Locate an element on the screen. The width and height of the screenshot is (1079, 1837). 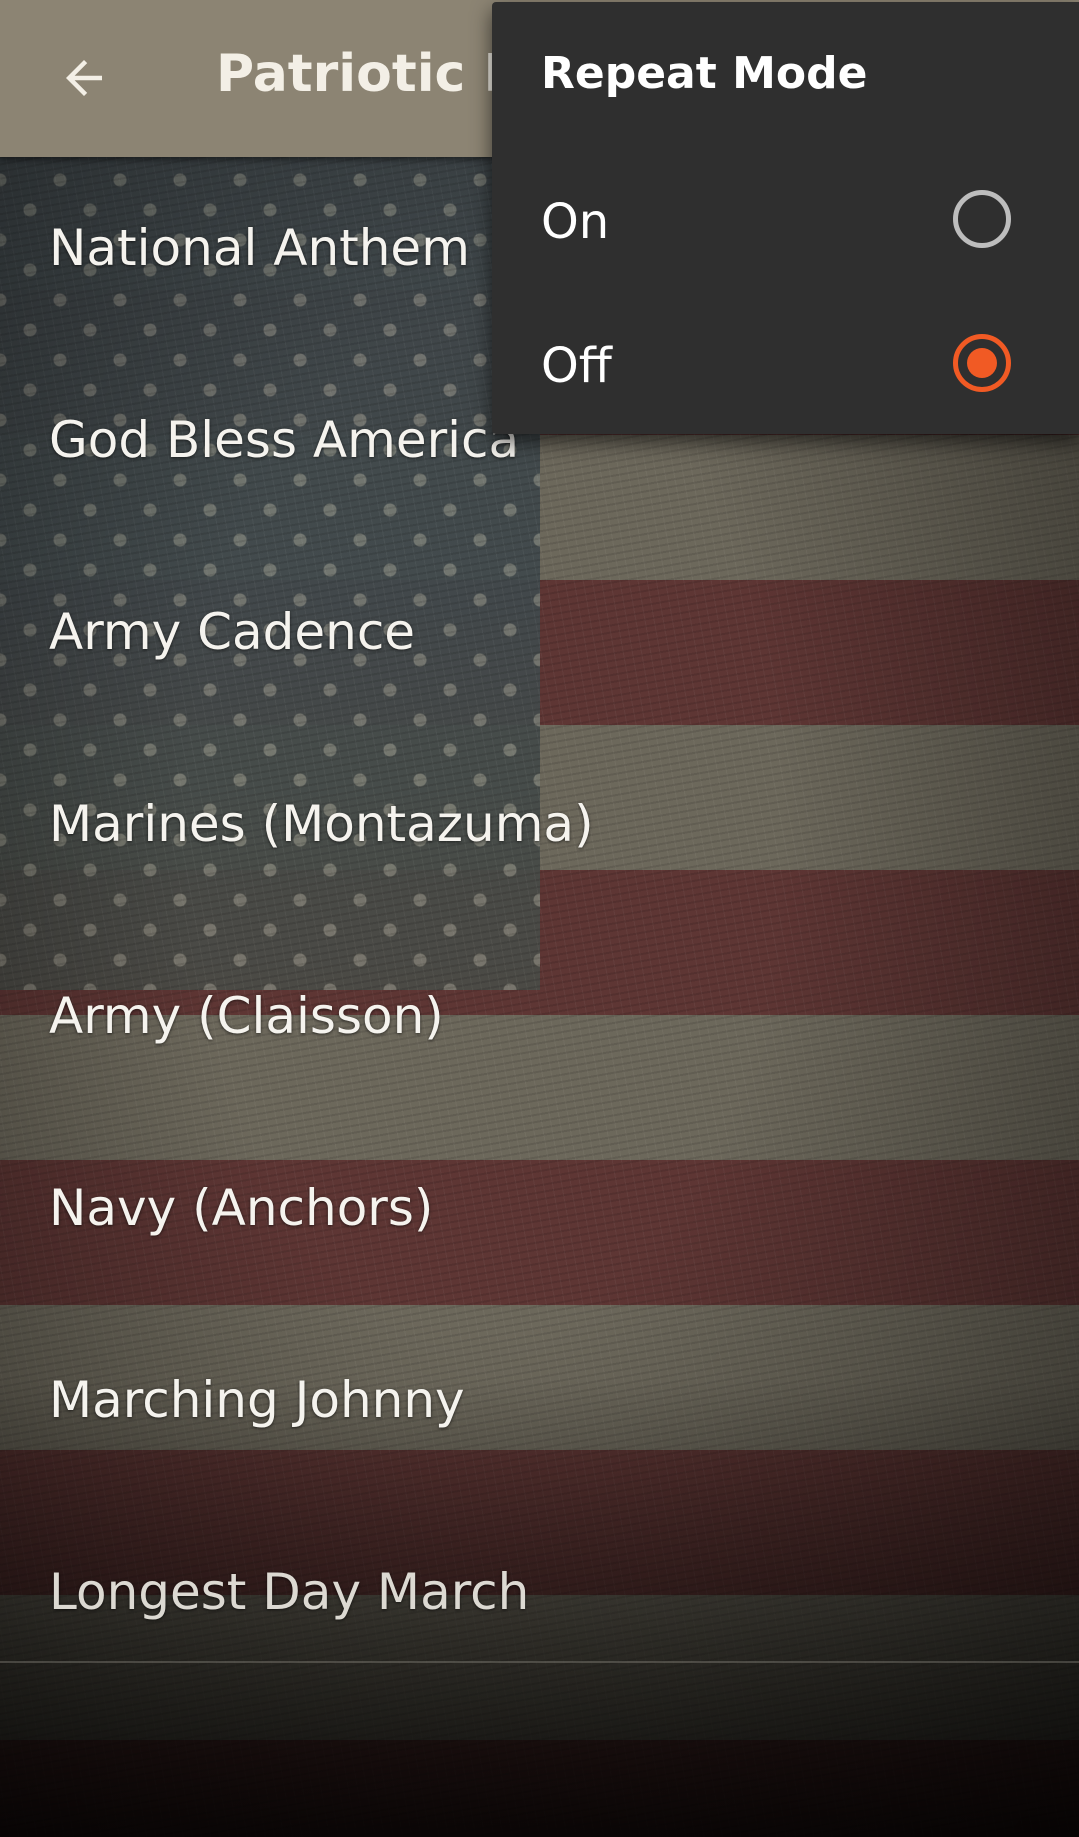
song-label: Army Cadence is located at coordinates (232, 632).